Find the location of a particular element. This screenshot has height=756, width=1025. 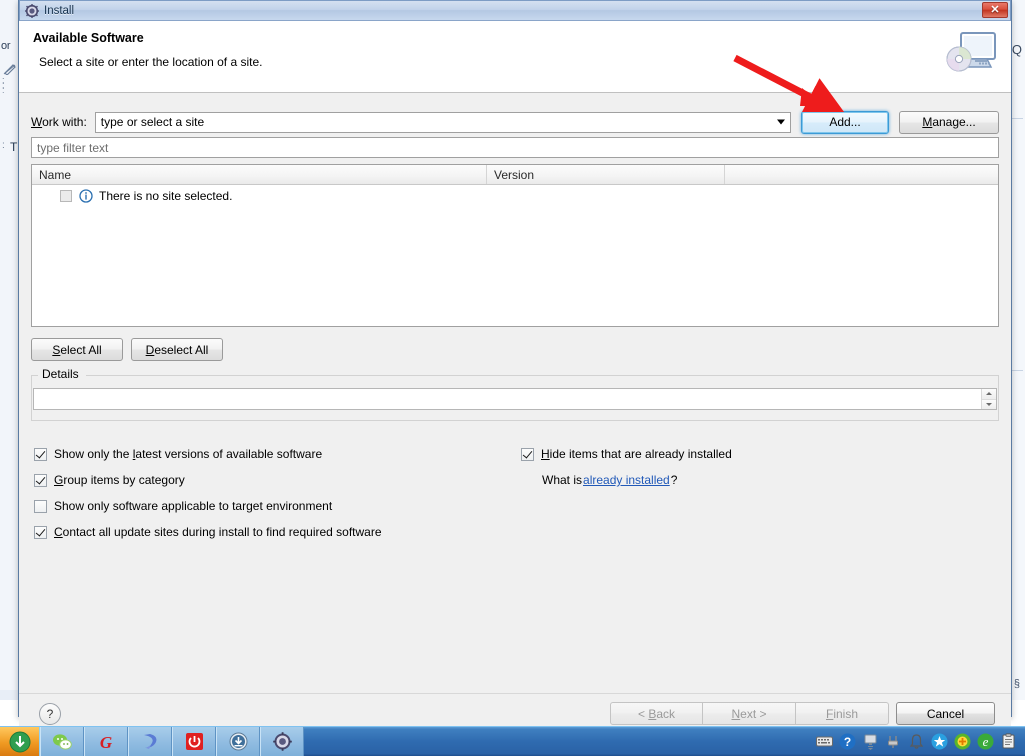

scroll-down-button is located at coordinates (989, 403).